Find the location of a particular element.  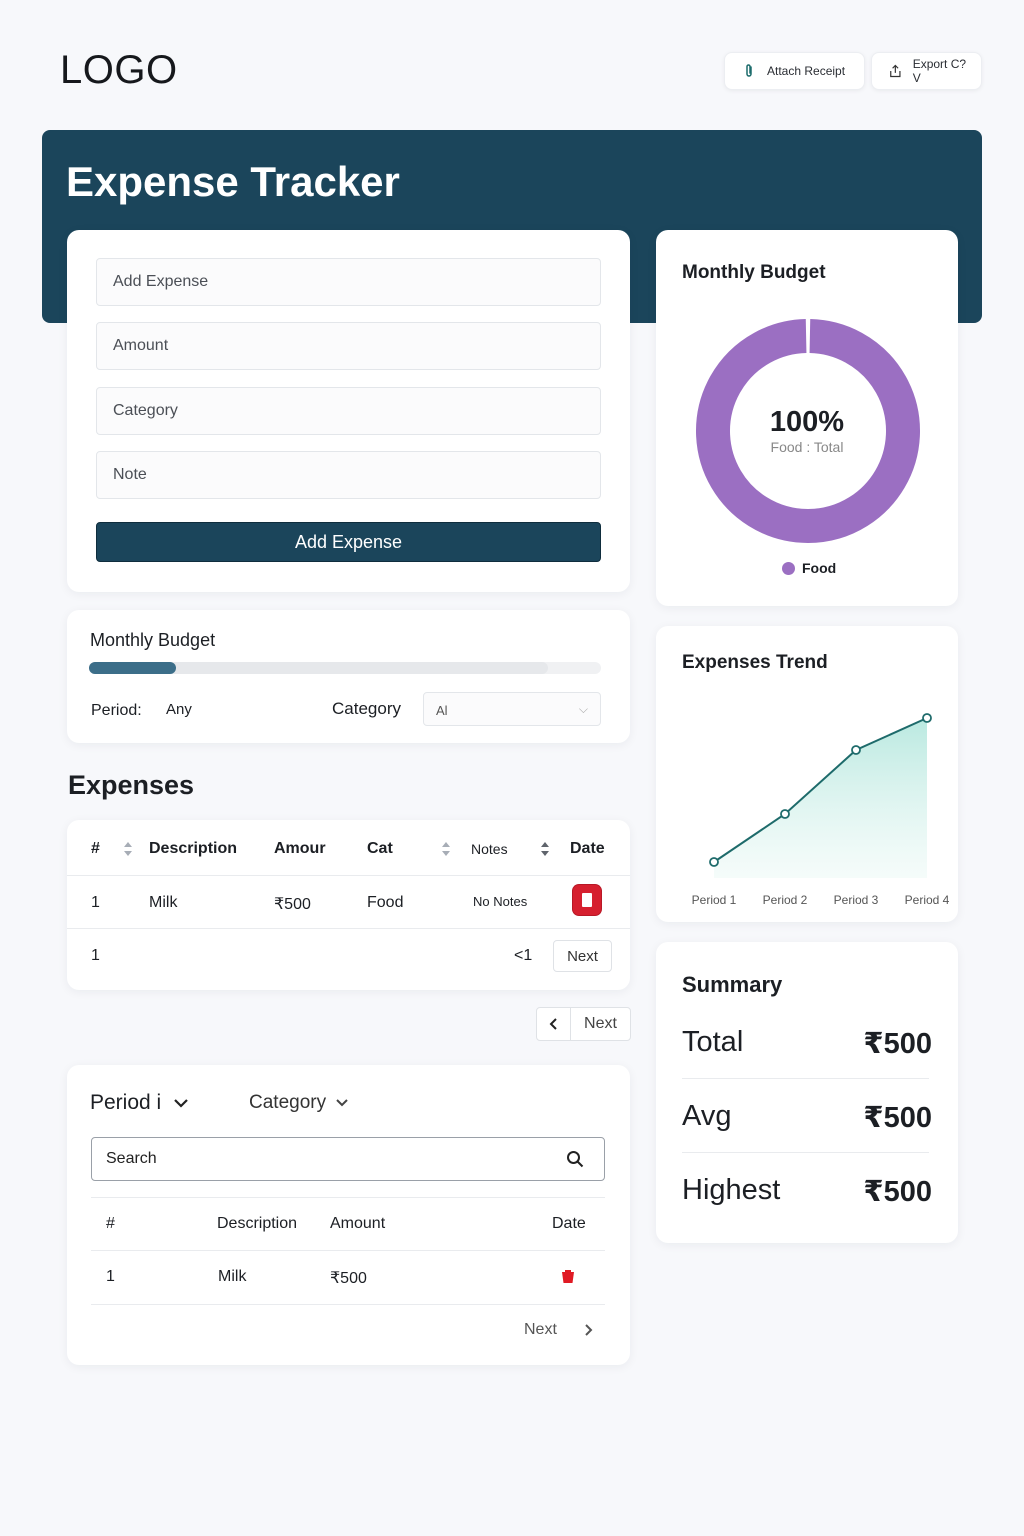

category-dropdown: Category is located at coordinates (299, 1103).